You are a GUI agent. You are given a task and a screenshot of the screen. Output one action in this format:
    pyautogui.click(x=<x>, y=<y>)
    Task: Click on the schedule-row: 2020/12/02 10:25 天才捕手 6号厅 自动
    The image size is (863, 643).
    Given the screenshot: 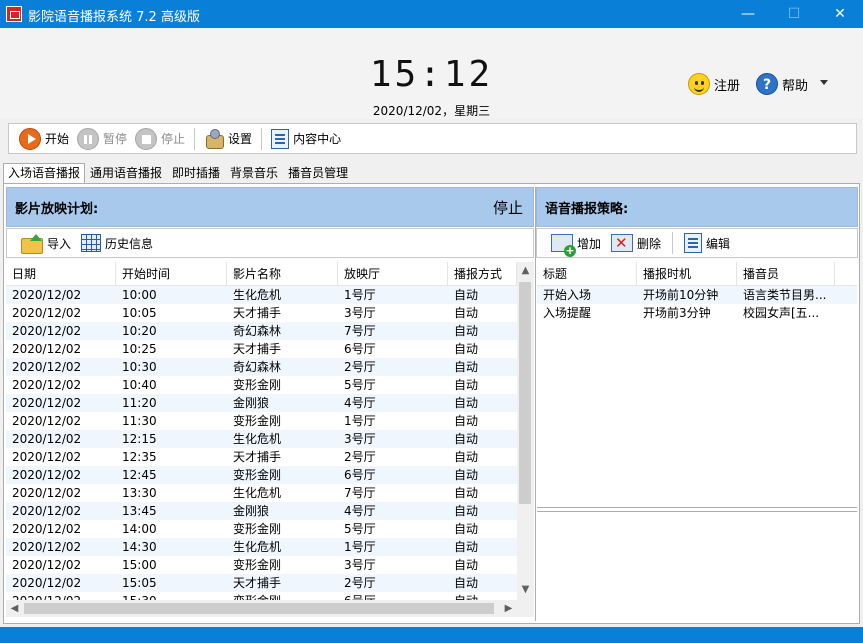 What is the action you would take?
    pyautogui.click(x=261, y=349)
    